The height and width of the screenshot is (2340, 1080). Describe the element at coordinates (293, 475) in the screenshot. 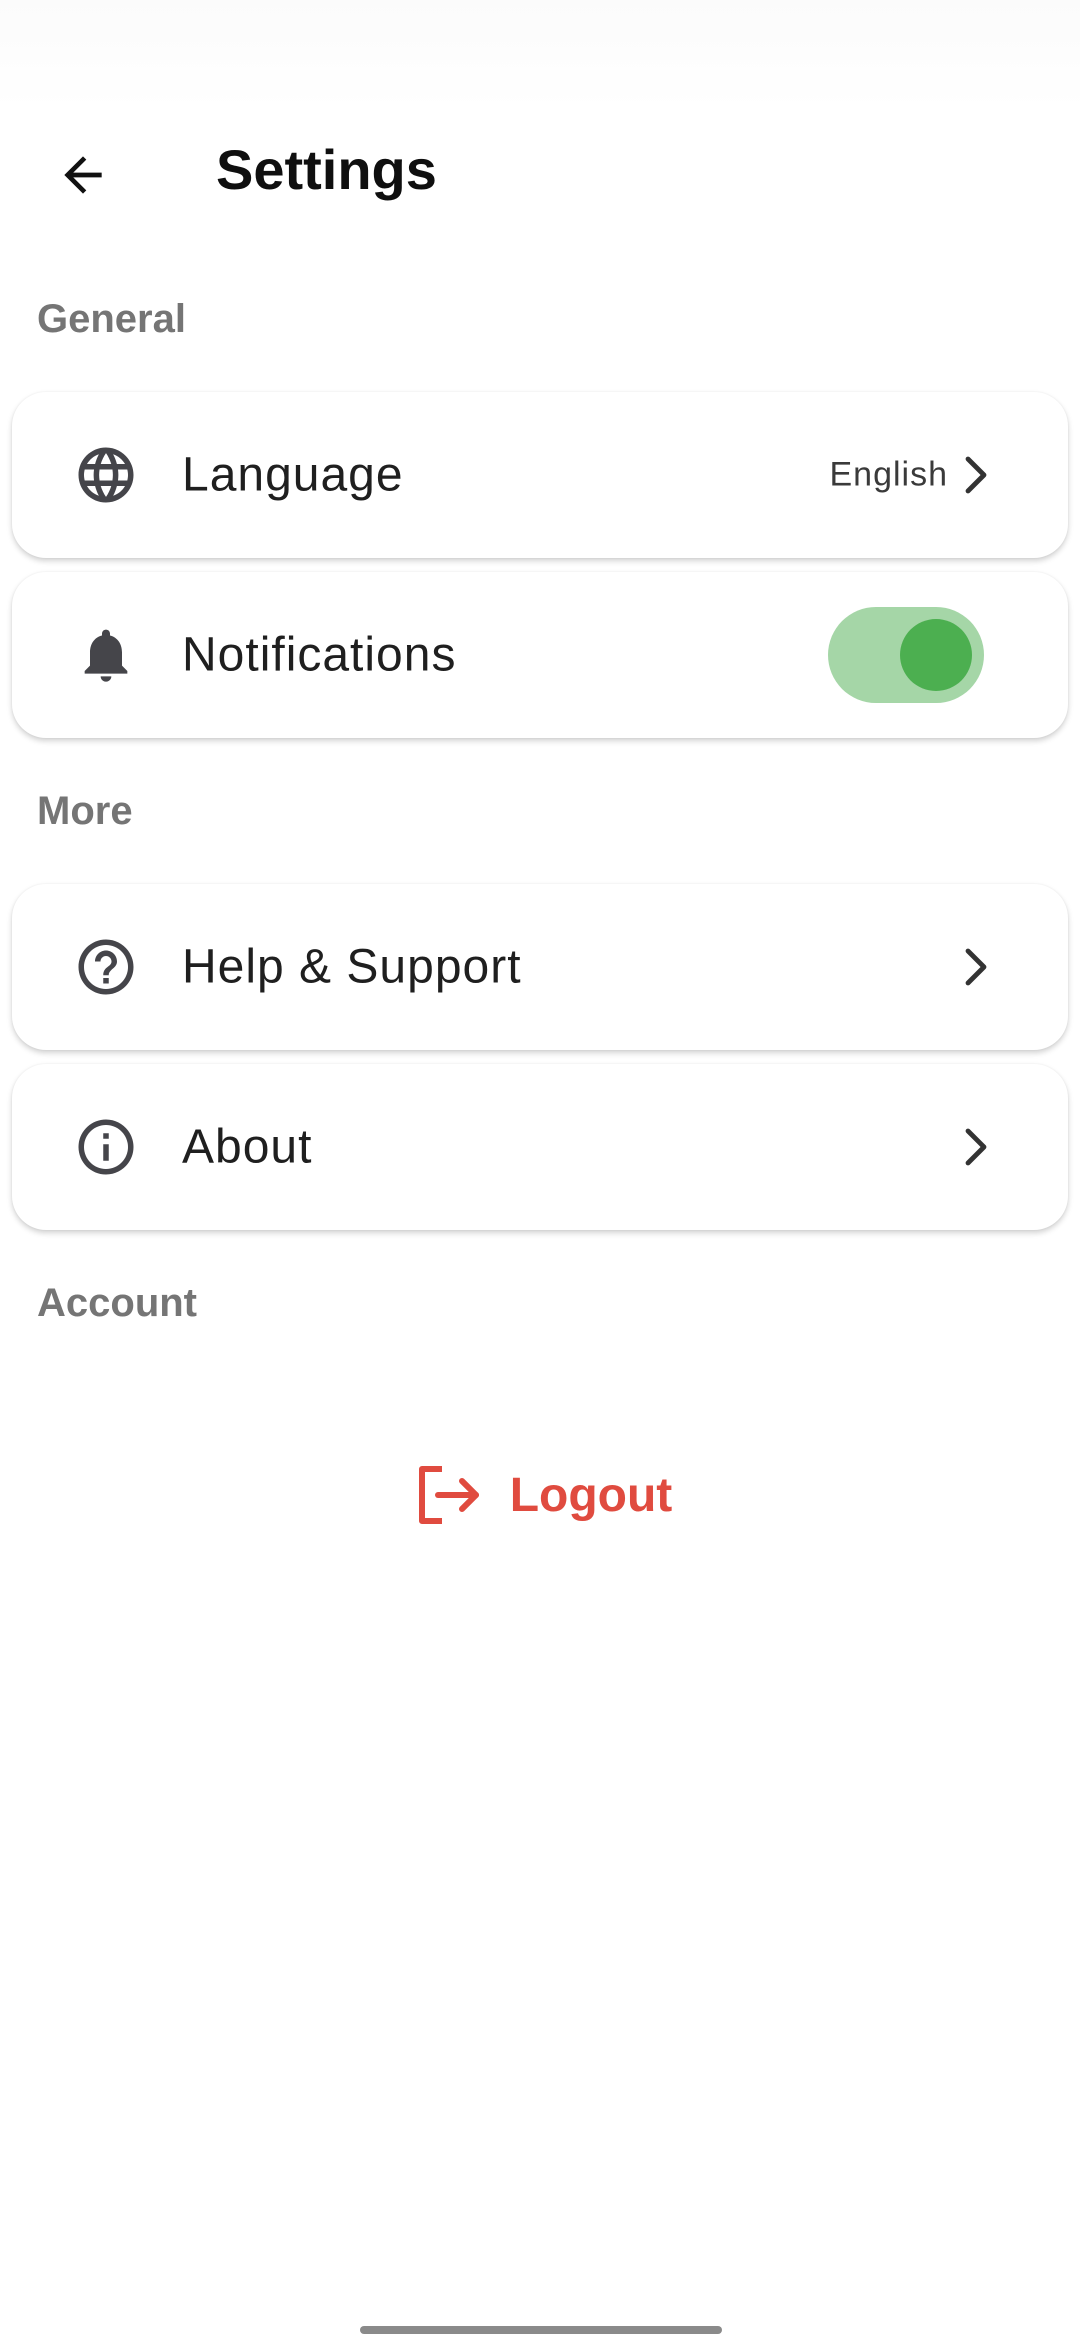

I see `language-label: Language` at that location.